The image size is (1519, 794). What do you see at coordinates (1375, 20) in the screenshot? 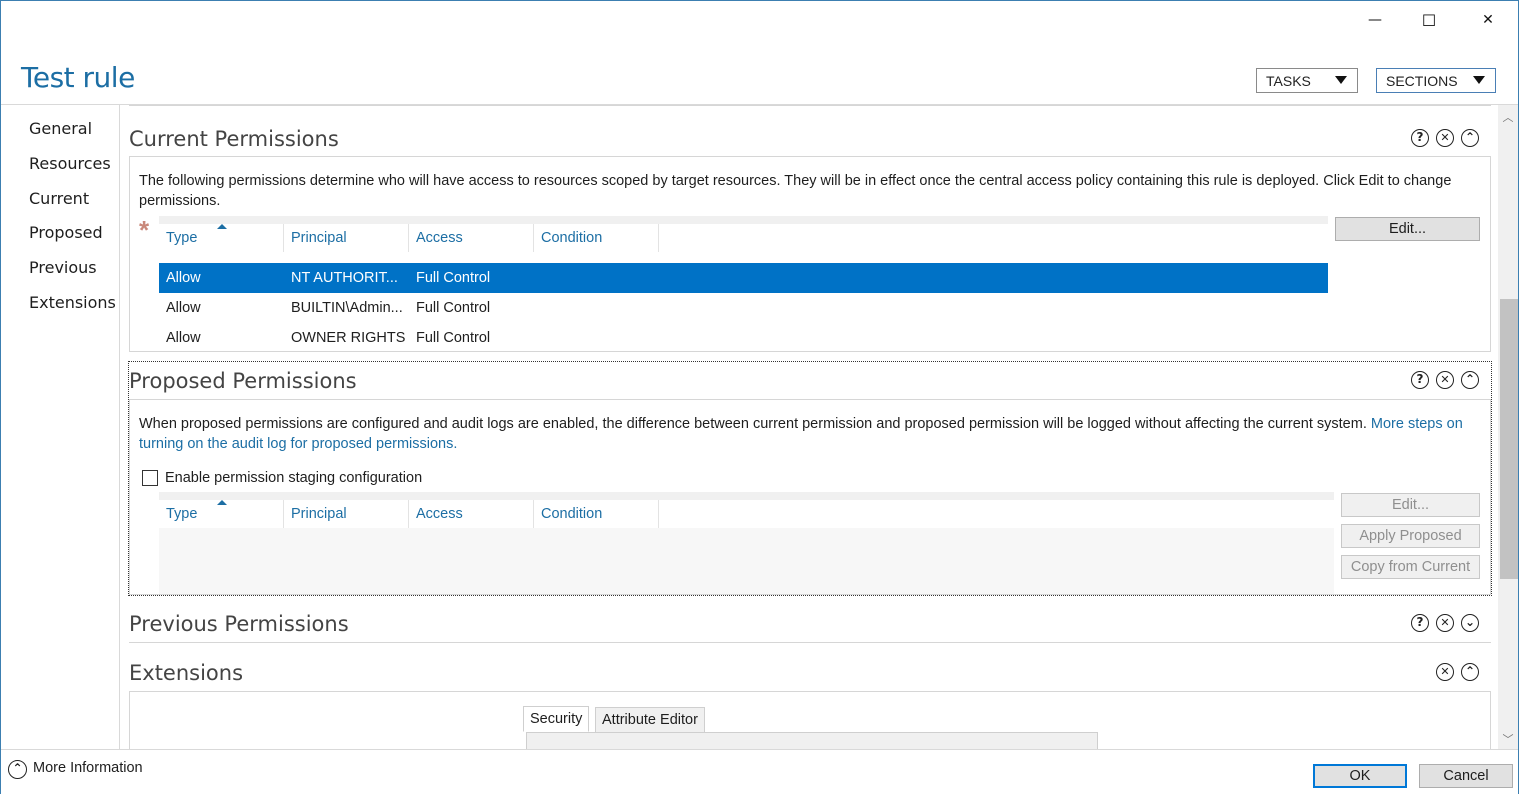
I see `minimize-icon: —` at bounding box center [1375, 20].